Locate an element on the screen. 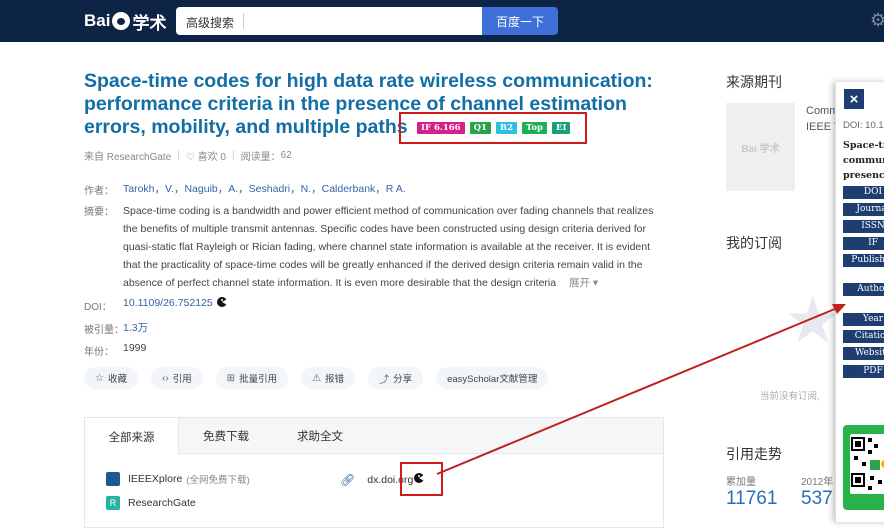 This screenshot has height=528, width=884. source-note: (全网免费下载) is located at coordinates (218, 480).